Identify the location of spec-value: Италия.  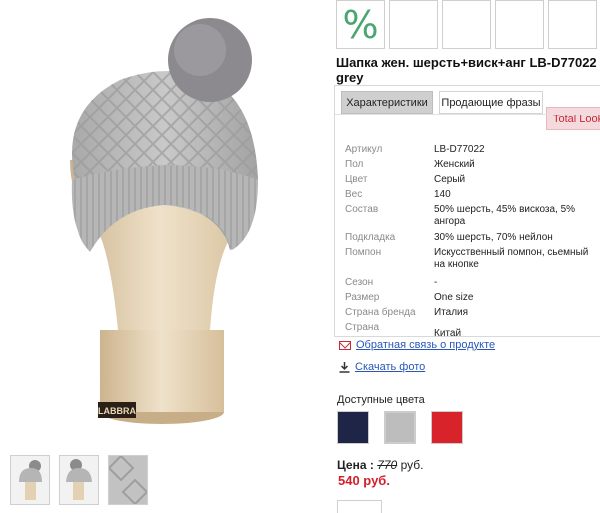
(451, 312).